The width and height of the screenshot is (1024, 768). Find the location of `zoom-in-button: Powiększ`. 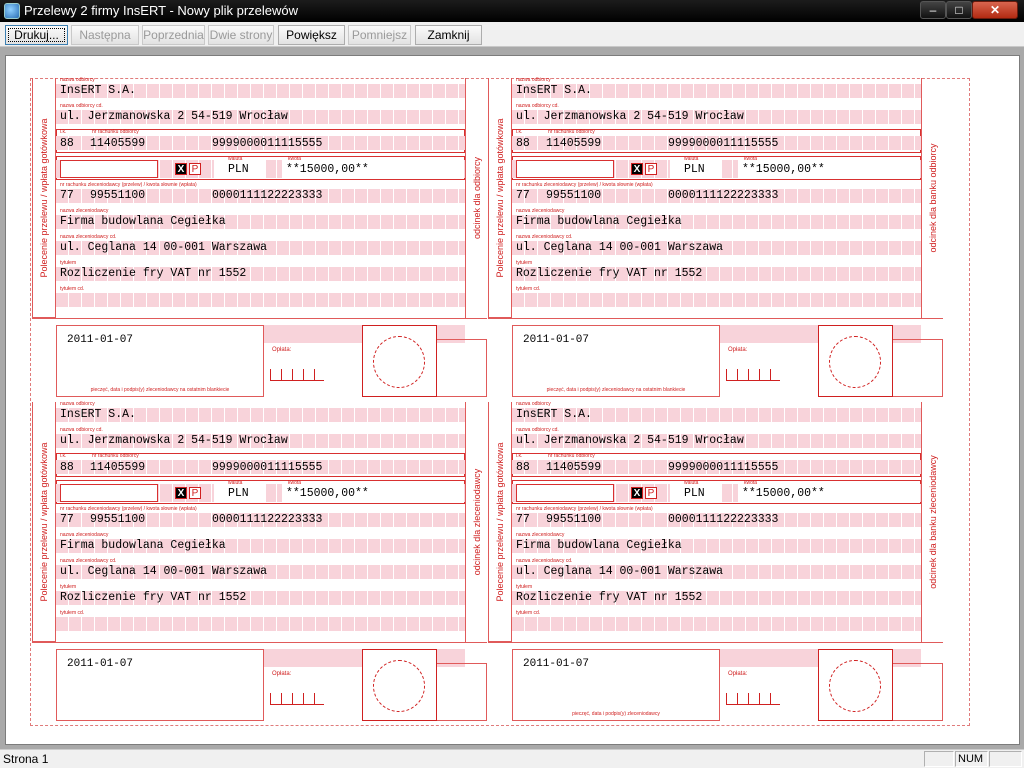

zoom-in-button: Powiększ is located at coordinates (311, 35).